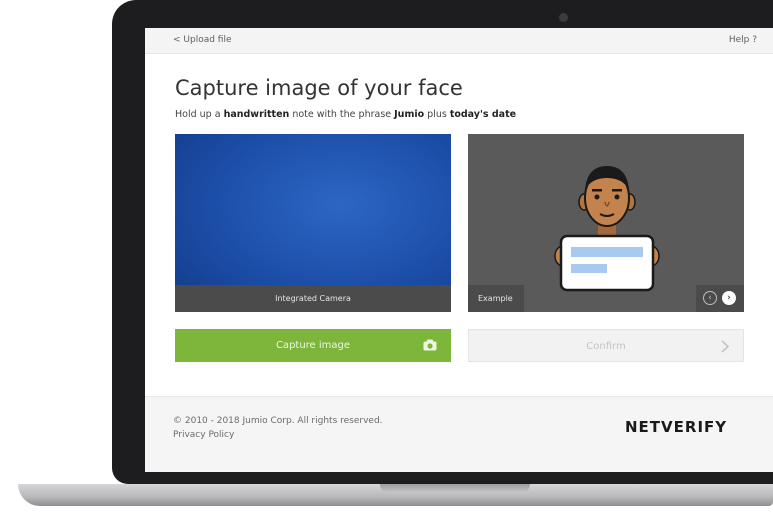 This screenshot has width=773, height=518. I want to click on netverify-logo: NETVERIFY, so click(676, 427).